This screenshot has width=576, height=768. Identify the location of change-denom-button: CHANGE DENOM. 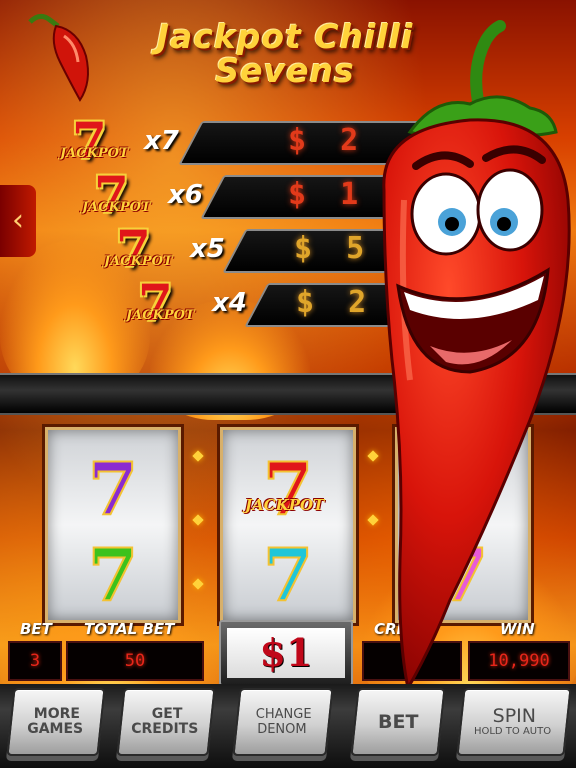
(283, 722).